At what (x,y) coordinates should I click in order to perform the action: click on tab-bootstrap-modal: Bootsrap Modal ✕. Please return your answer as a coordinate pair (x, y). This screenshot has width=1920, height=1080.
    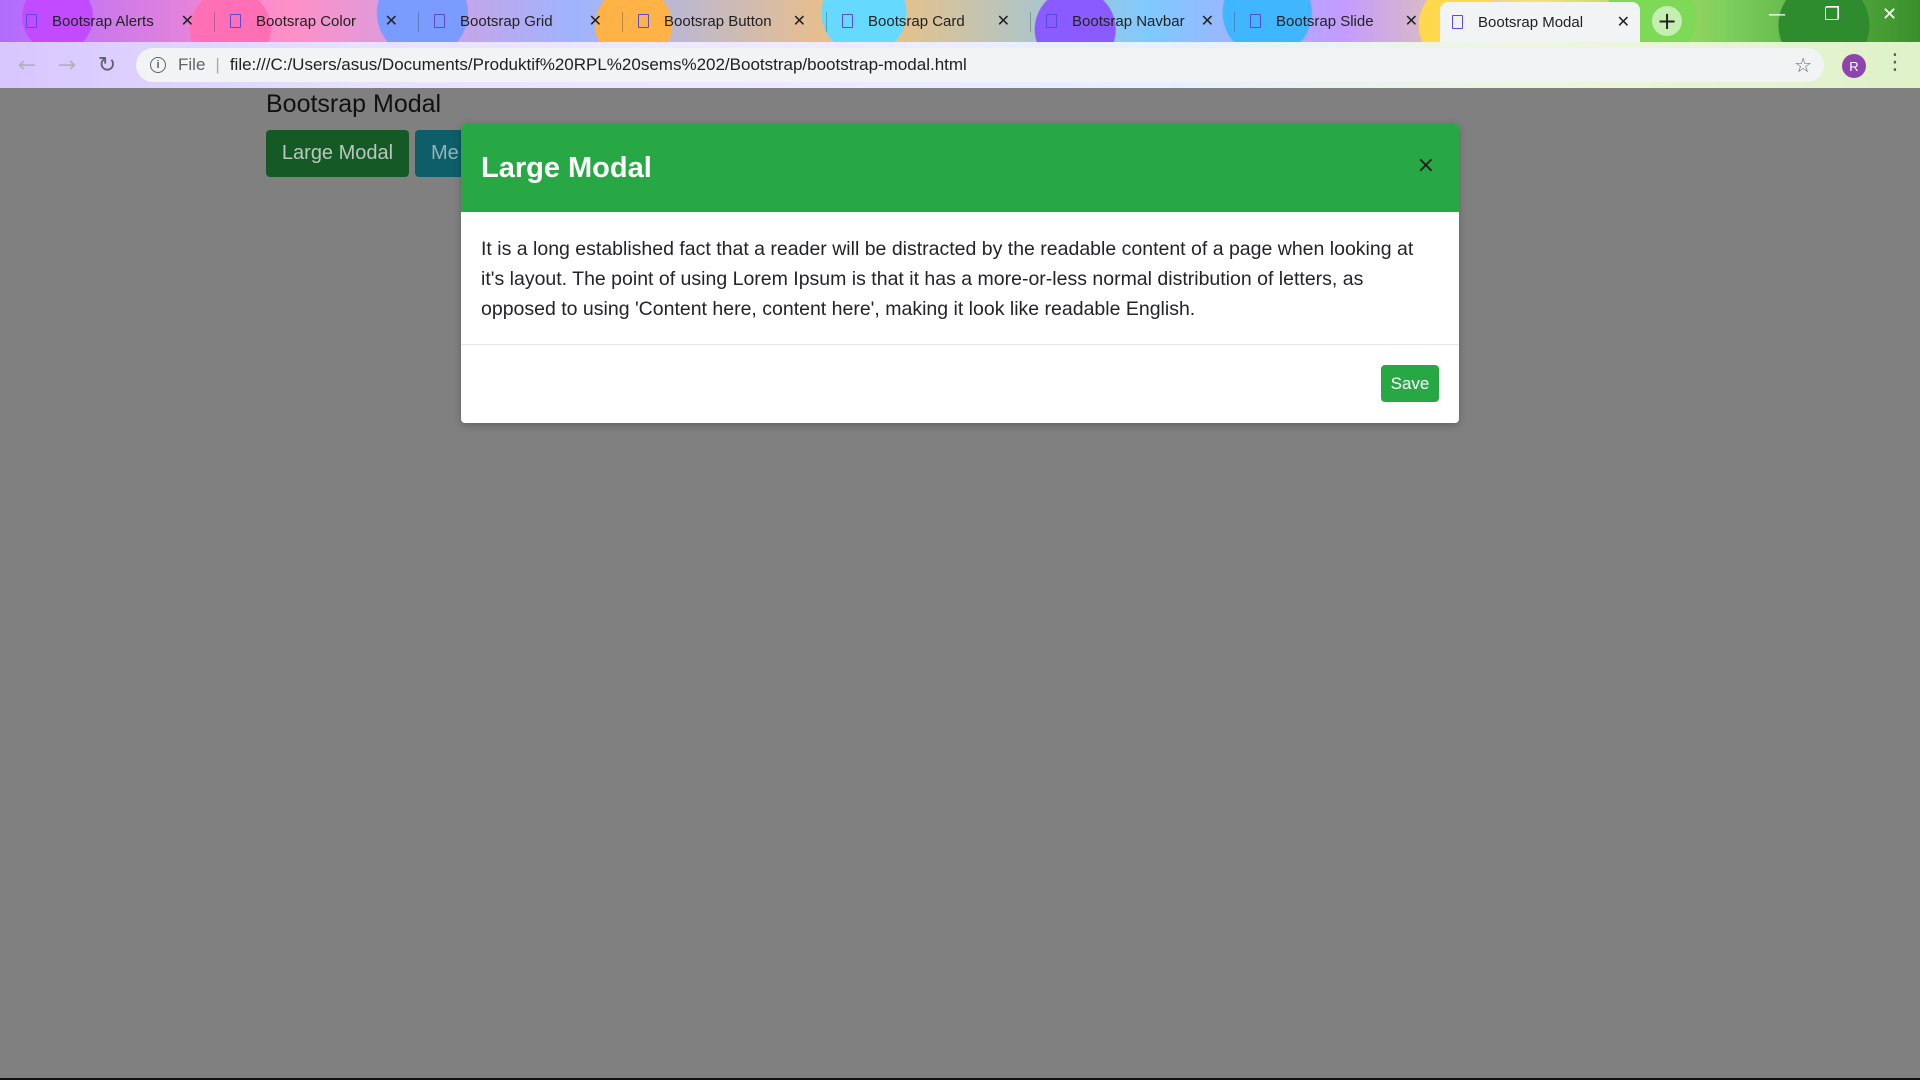
    Looking at the image, I should click on (1540, 22).